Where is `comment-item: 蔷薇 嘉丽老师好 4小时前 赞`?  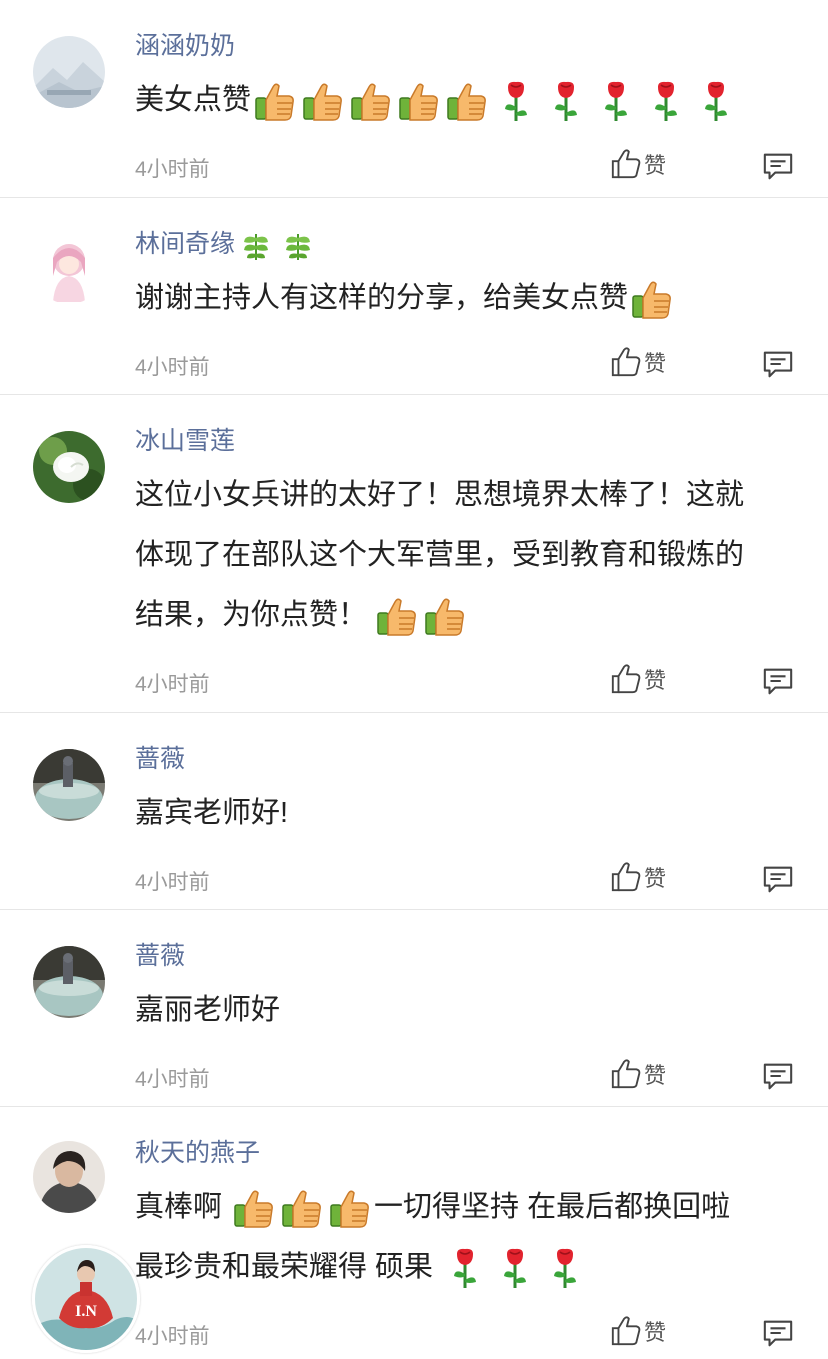
comment-item: 蔷薇 嘉丽老师好 4小时前 赞 is located at coordinates (414, 1008).